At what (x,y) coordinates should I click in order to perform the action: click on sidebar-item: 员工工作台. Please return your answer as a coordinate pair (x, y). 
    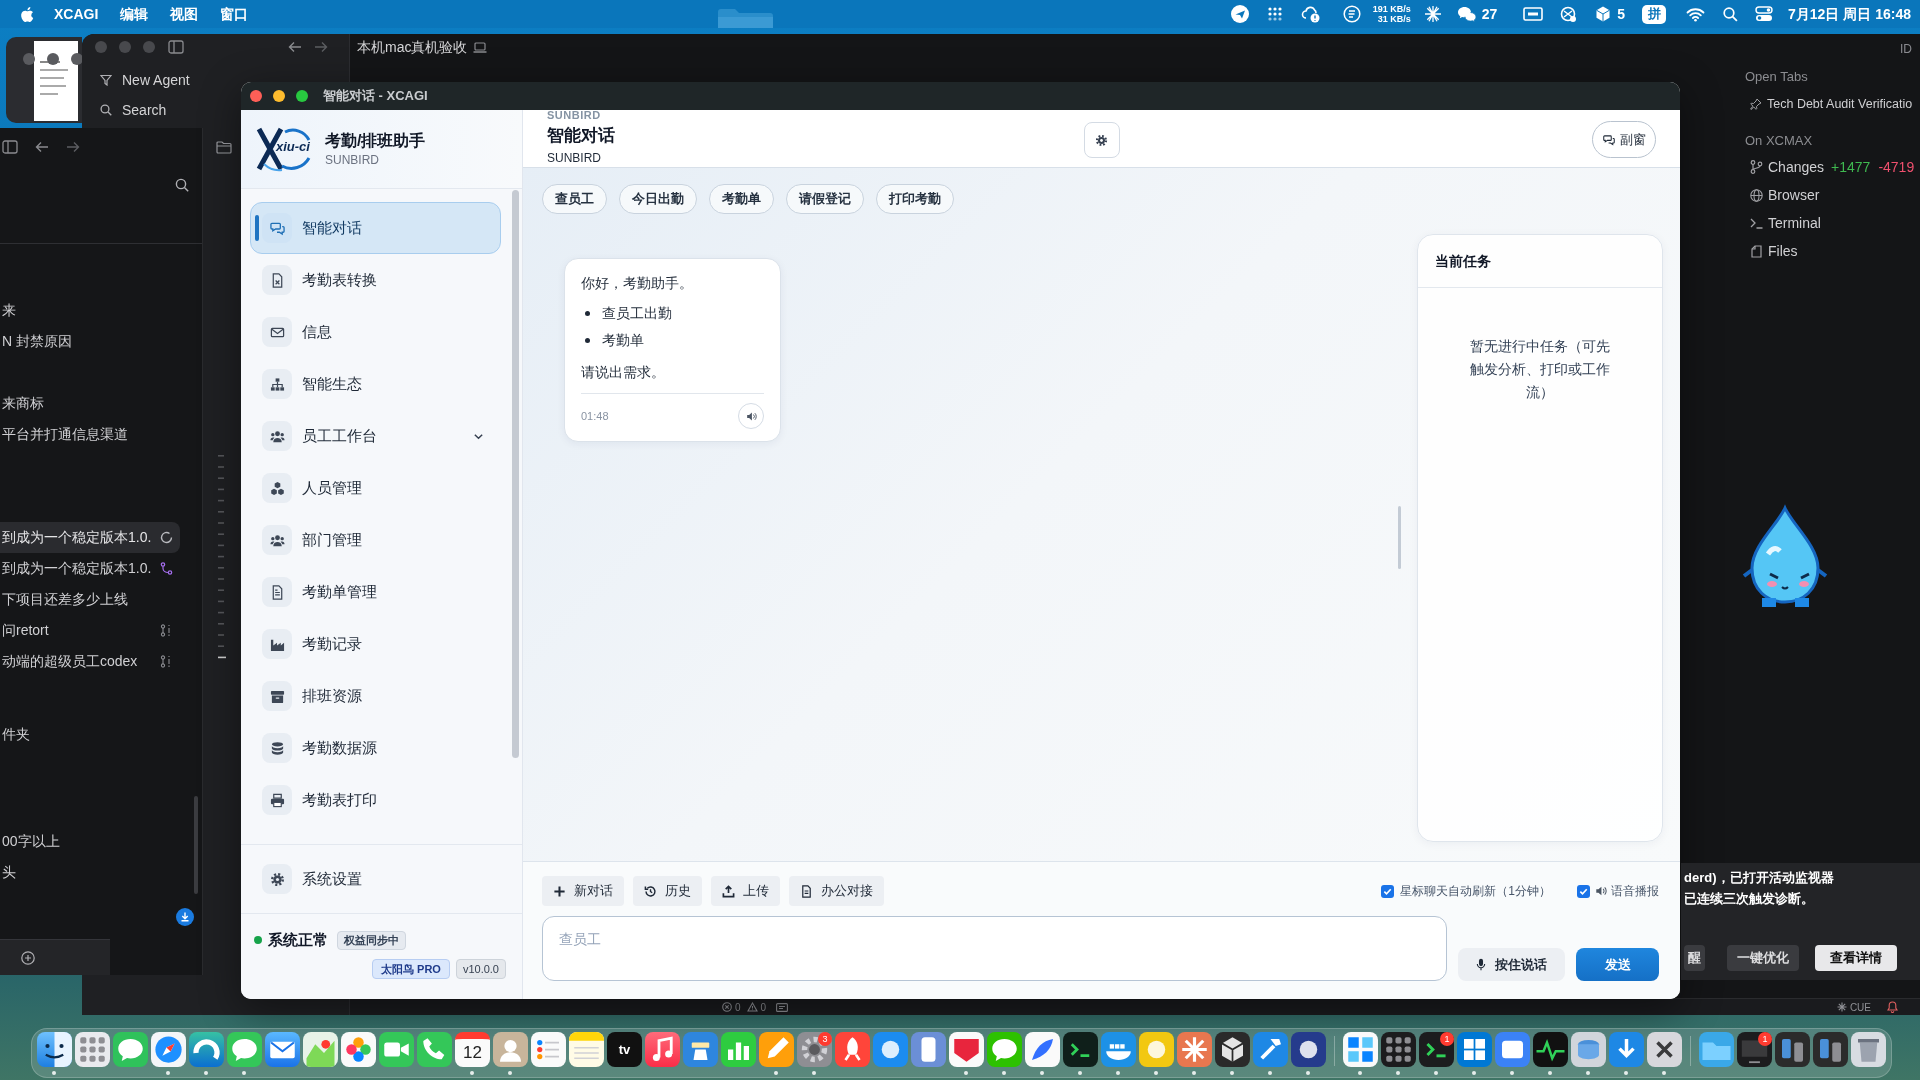
    Looking at the image, I should click on (375, 436).